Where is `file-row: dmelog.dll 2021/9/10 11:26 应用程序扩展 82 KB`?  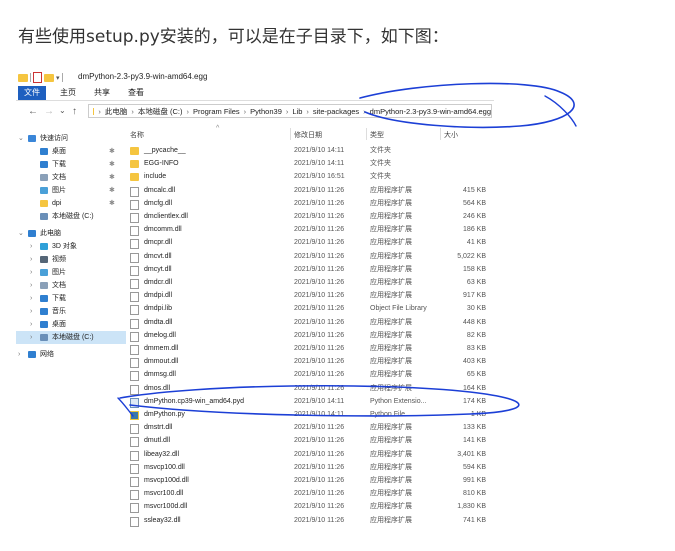
file-row: dmelog.dll 2021/9/10 11:26 应用程序扩展 82 KB is located at coordinates (310, 335).